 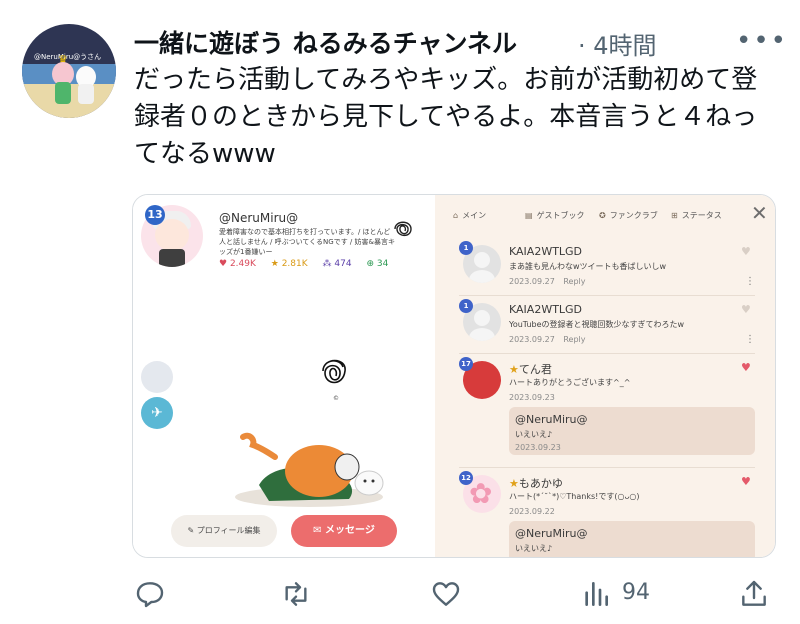 I want to click on avatar-character-pink-body, so click(x=63, y=93).